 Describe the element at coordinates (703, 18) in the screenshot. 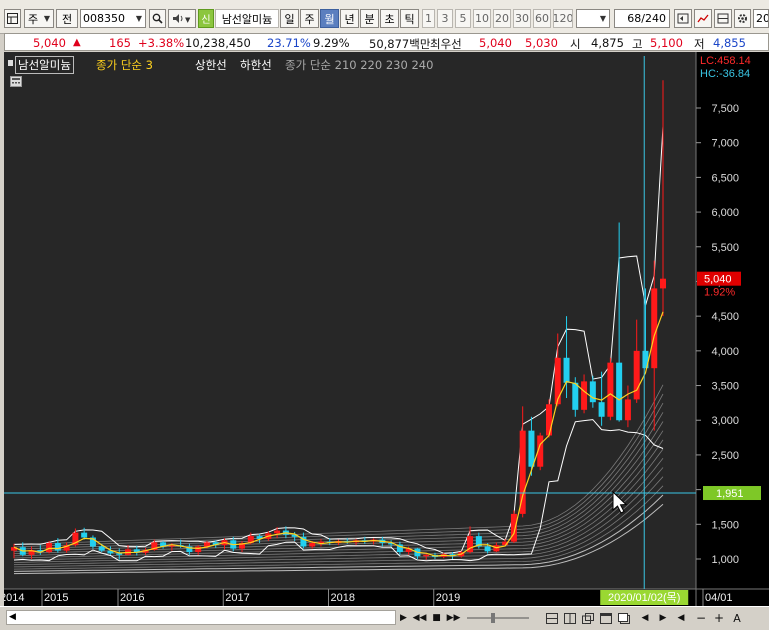

I see `arrow-right-icon` at that location.